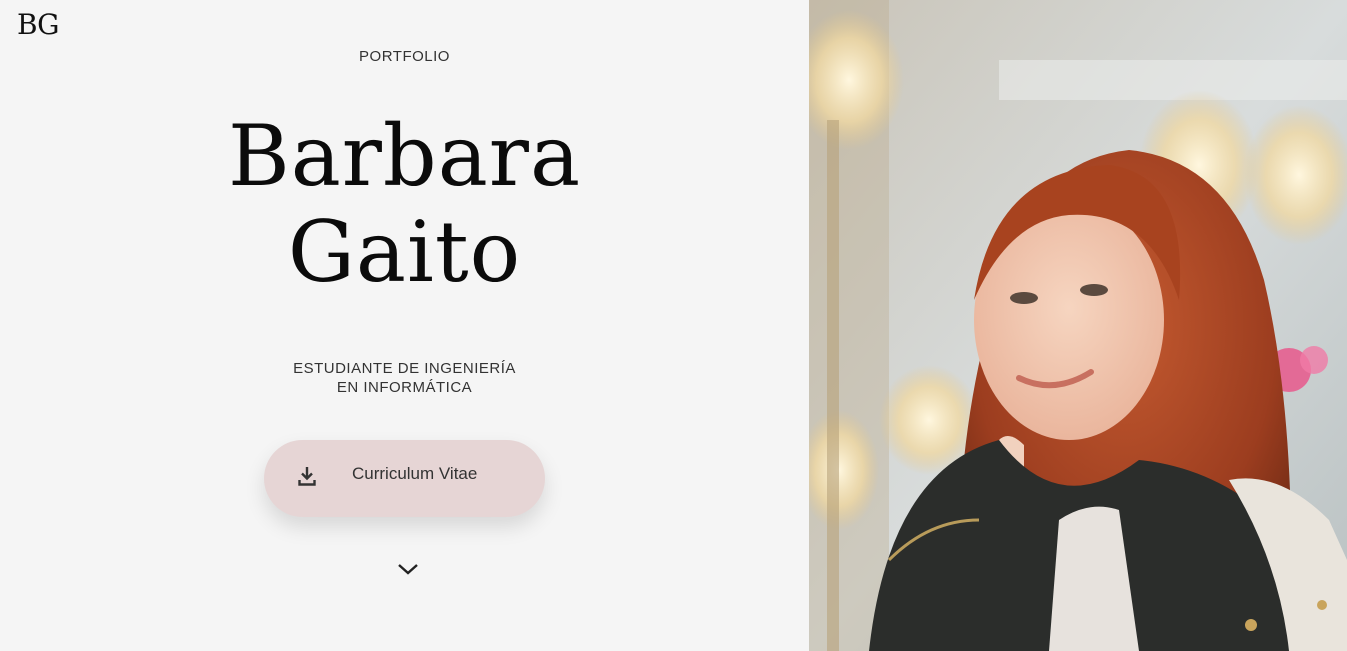  What do you see at coordinates (415, 473) in the screenshot?
I see `download-cv-label: Curriculum Vitae` at bounding box center [415, 473].